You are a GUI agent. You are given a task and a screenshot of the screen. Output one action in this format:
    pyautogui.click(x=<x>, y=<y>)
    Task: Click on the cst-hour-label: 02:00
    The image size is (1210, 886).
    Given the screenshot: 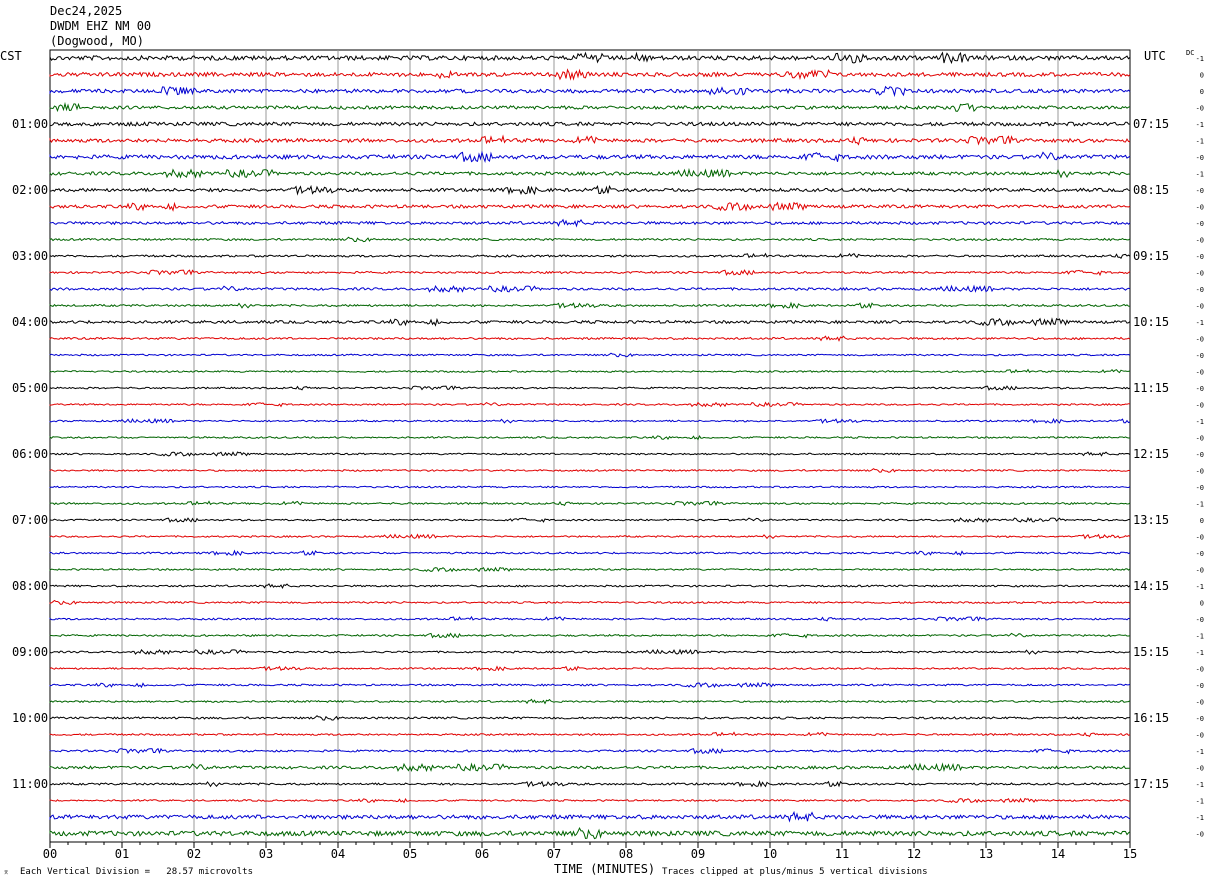 What is the action you would take?
    pyautogui.click(x=30, y=190)
    